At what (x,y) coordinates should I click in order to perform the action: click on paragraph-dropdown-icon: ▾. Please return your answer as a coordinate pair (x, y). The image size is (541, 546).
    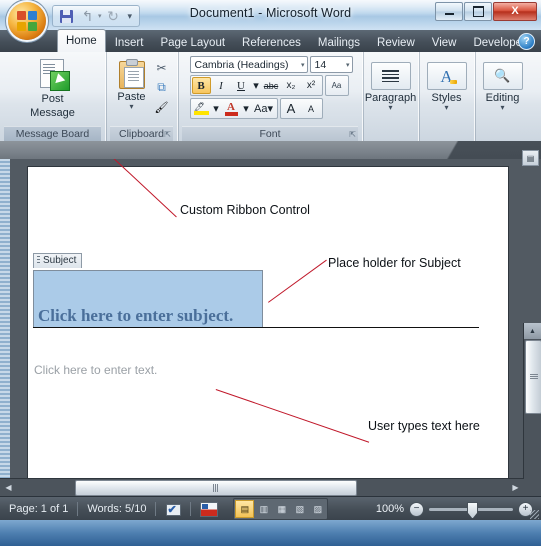
    Looking at the image, I should click on (390, 108).